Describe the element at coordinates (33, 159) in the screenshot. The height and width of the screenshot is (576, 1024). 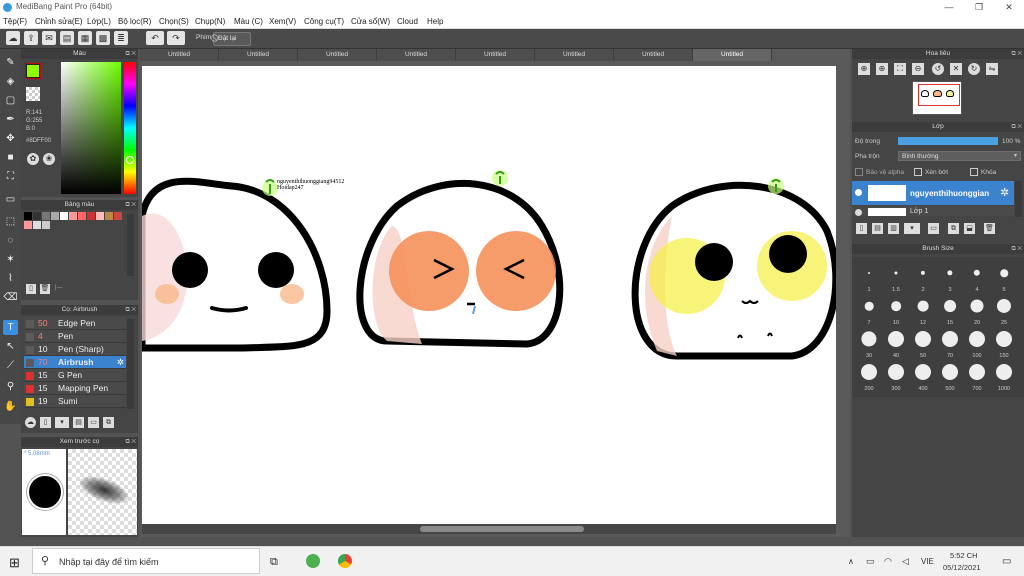
I see `palette-icon: ✿` at that location.